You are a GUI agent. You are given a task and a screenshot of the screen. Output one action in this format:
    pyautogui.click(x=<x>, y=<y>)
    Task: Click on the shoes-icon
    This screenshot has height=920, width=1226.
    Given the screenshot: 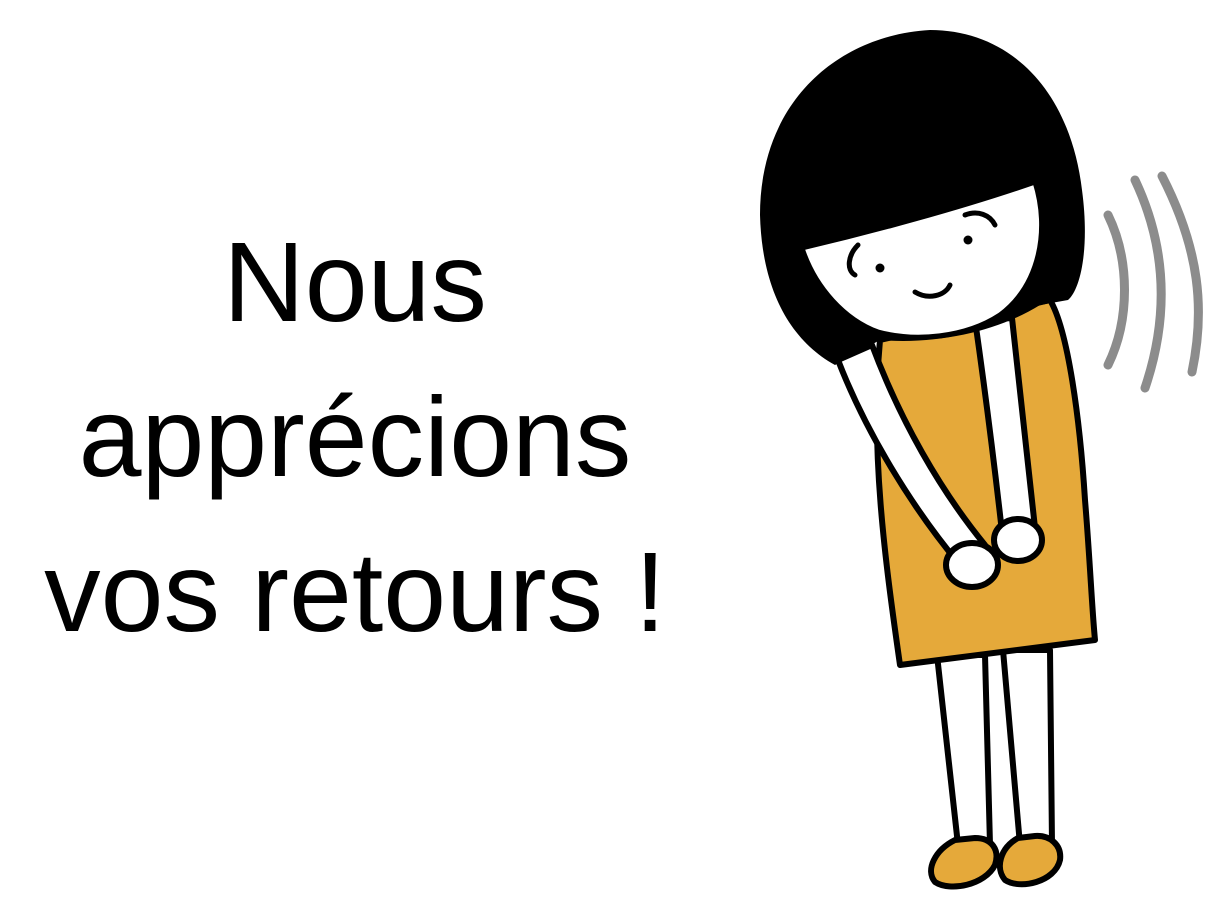 What is the action you would take?
    pyautogui.click(x=996, y=861)
    